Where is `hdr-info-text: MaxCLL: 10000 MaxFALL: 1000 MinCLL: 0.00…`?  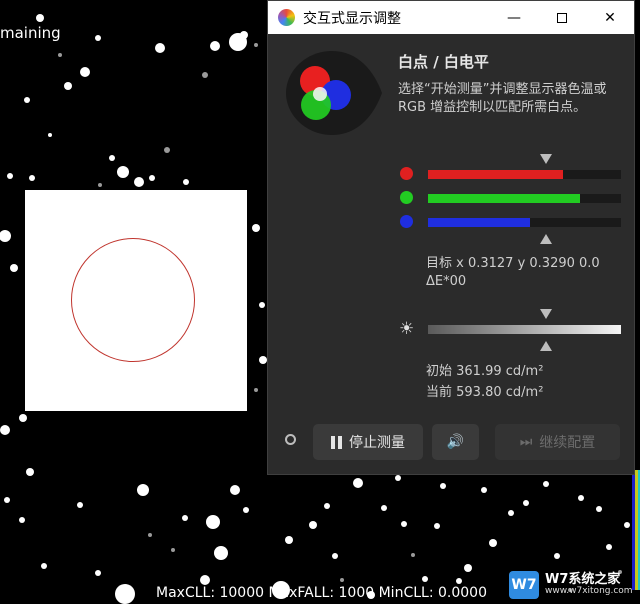
hdr-info-text: MaxCLL: 10000 MaxFALL: 1000 MinCLL: 0.00… is located at coordinates (321, 593).